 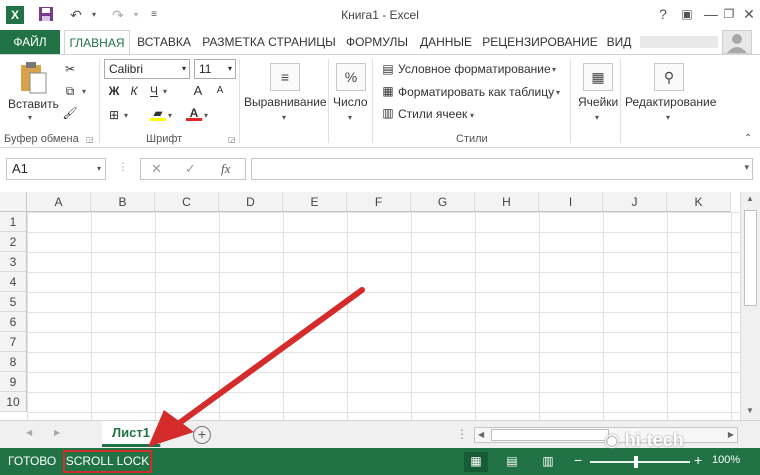 I want to click on conditional-format-icon: ▤, so click(x=388, y=69).